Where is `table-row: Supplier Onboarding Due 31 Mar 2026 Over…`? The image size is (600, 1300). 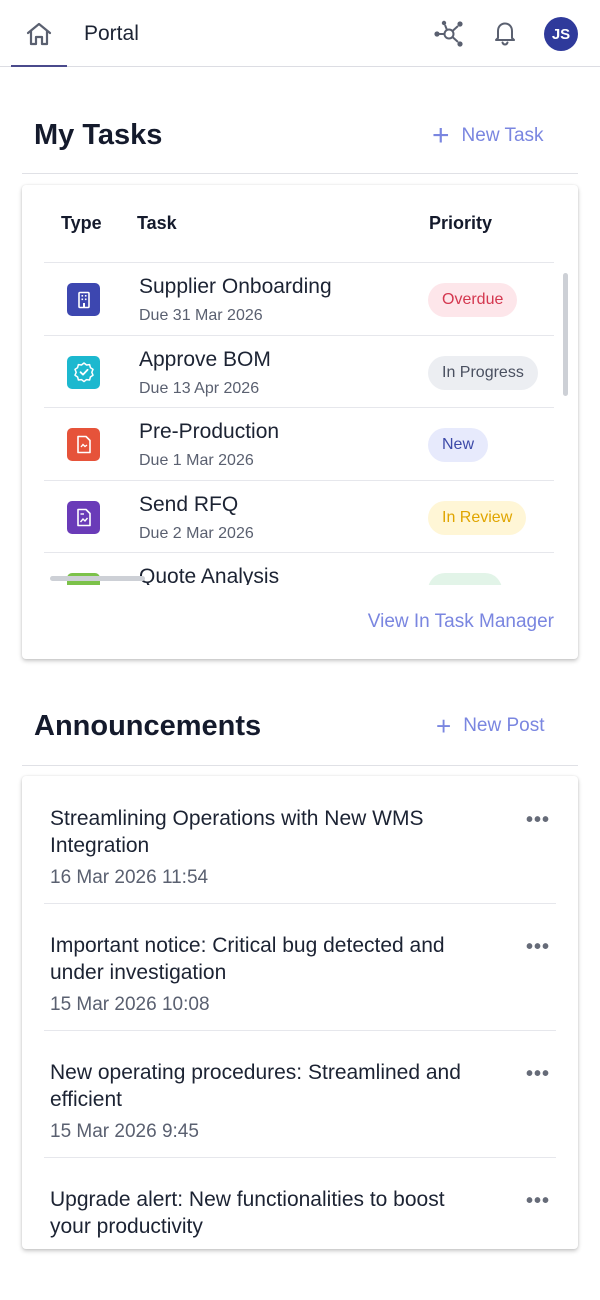 table-row: Supplier Onboarding Due 31 Mar 2026 Over… is located at coordinates (299, 298).